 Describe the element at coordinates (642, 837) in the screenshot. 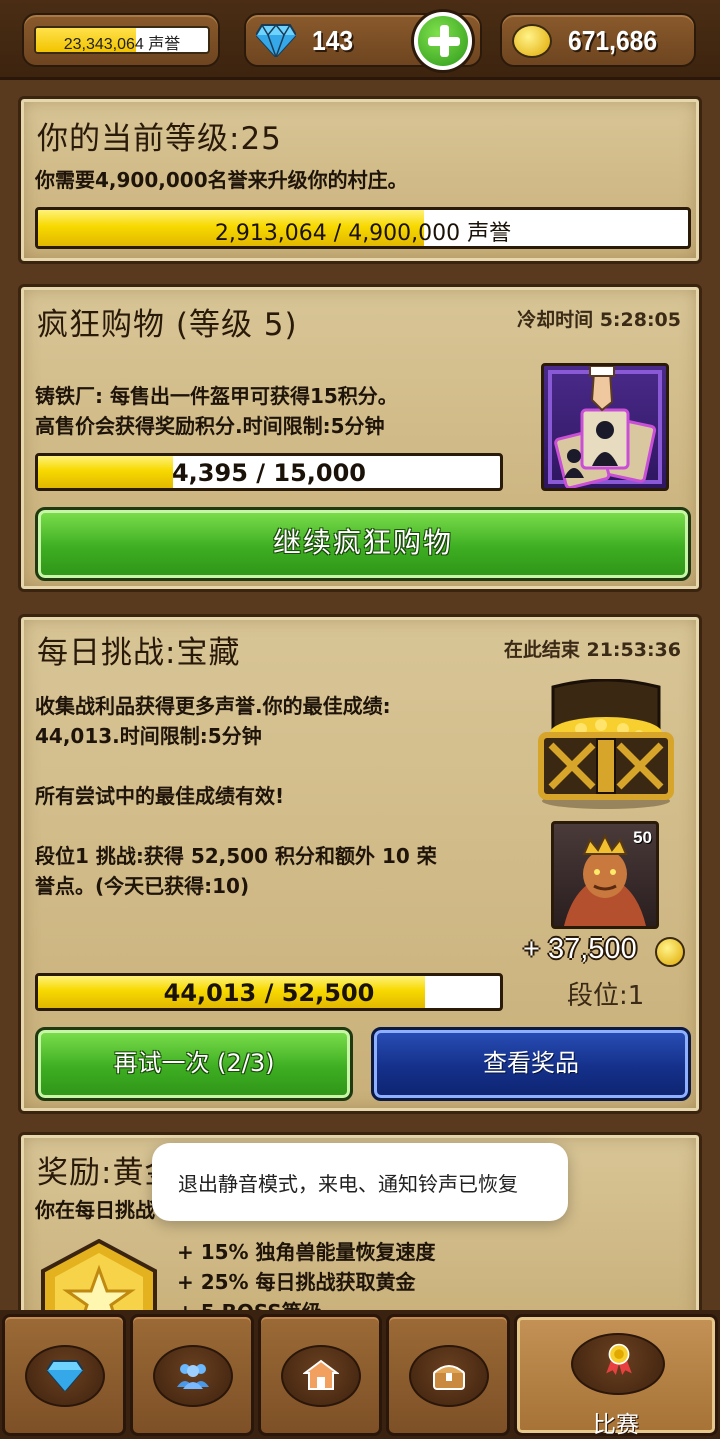

I see `boss-level-badge: 50` at that location.